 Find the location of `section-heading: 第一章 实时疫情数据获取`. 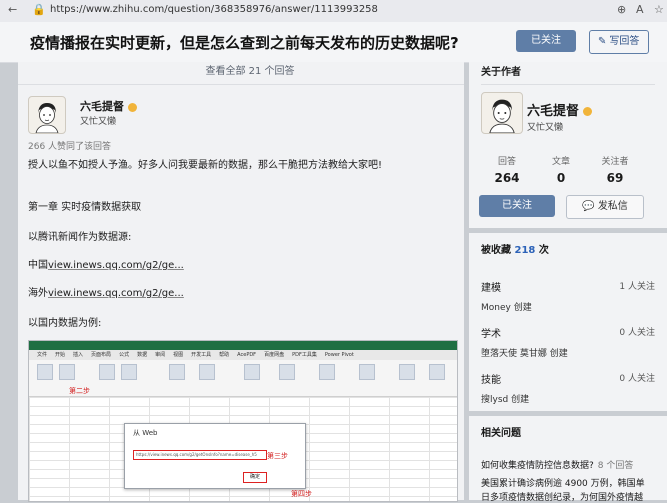

section-heading: 第一章 实时疫情数据获取 is located at coordinates (85, 207).